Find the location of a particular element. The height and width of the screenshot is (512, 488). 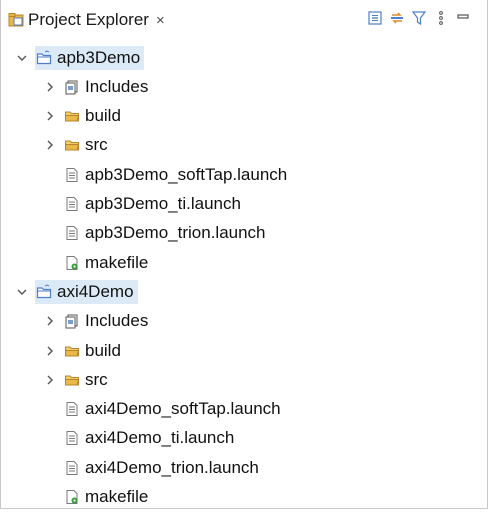

tree-project-row: apb3Demo is located at coordinates (80, 57).